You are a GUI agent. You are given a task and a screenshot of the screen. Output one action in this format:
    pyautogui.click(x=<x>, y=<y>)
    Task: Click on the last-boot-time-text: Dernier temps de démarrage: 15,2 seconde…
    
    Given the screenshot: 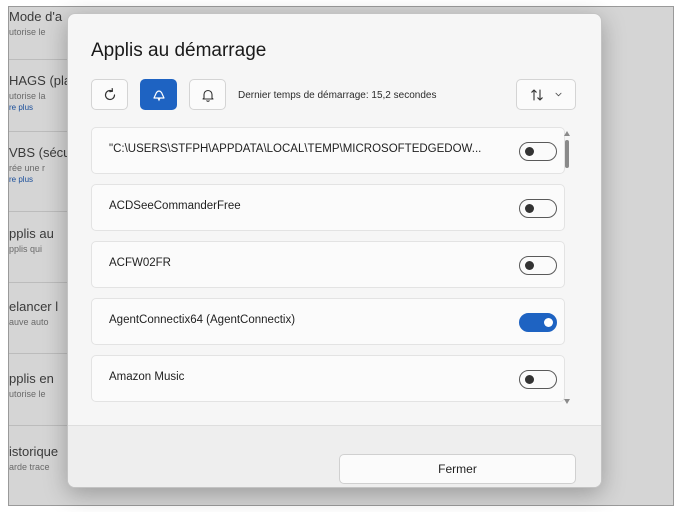 What is the action you would take?
    pyautogui.click(x=337, y=95)
    